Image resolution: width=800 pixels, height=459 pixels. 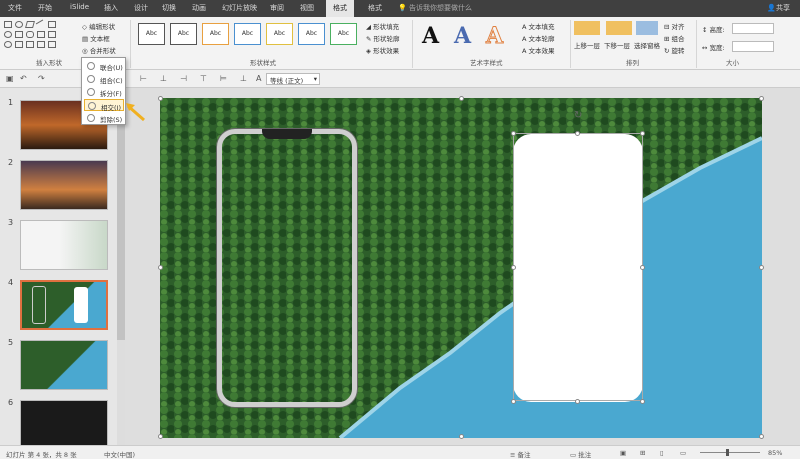 I want to click on shape-style-5: Abc, so click(x=279, y=34).